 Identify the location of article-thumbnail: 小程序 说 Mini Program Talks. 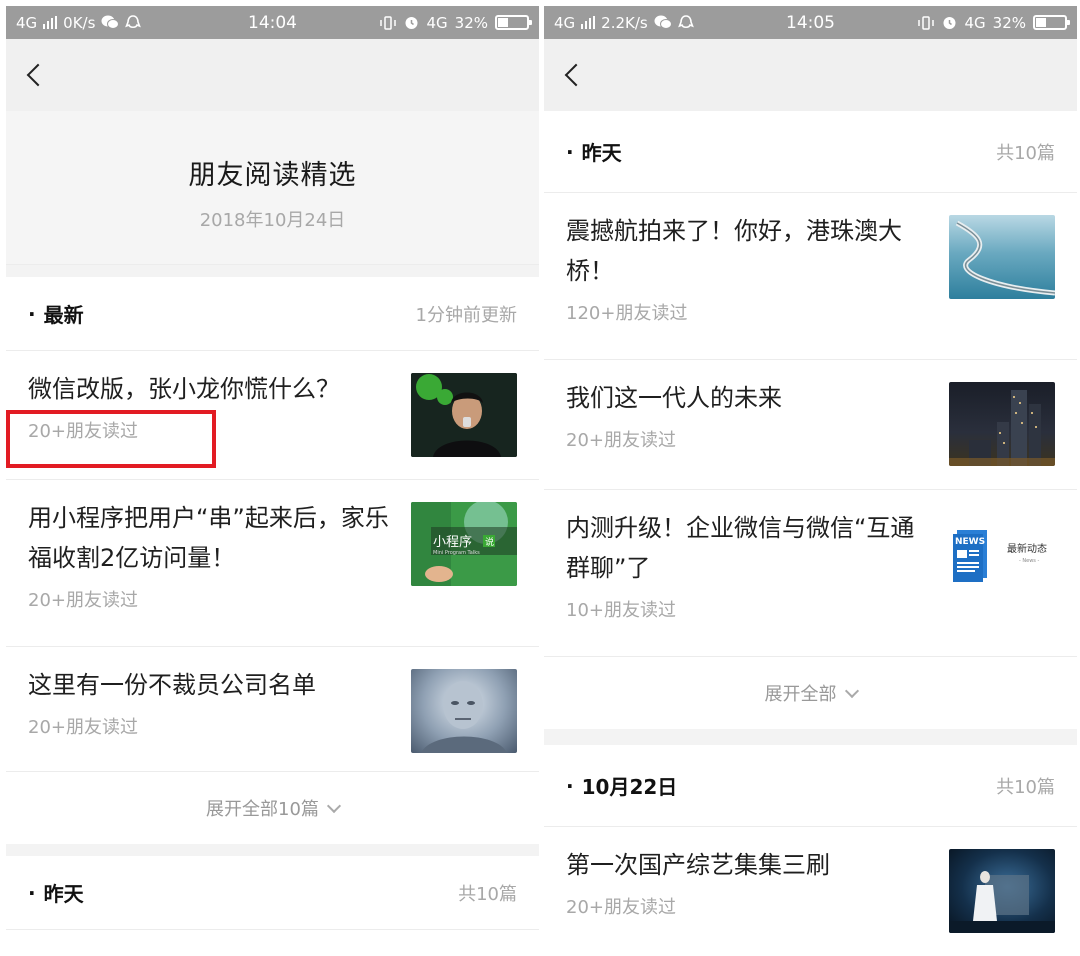
(464, 544).